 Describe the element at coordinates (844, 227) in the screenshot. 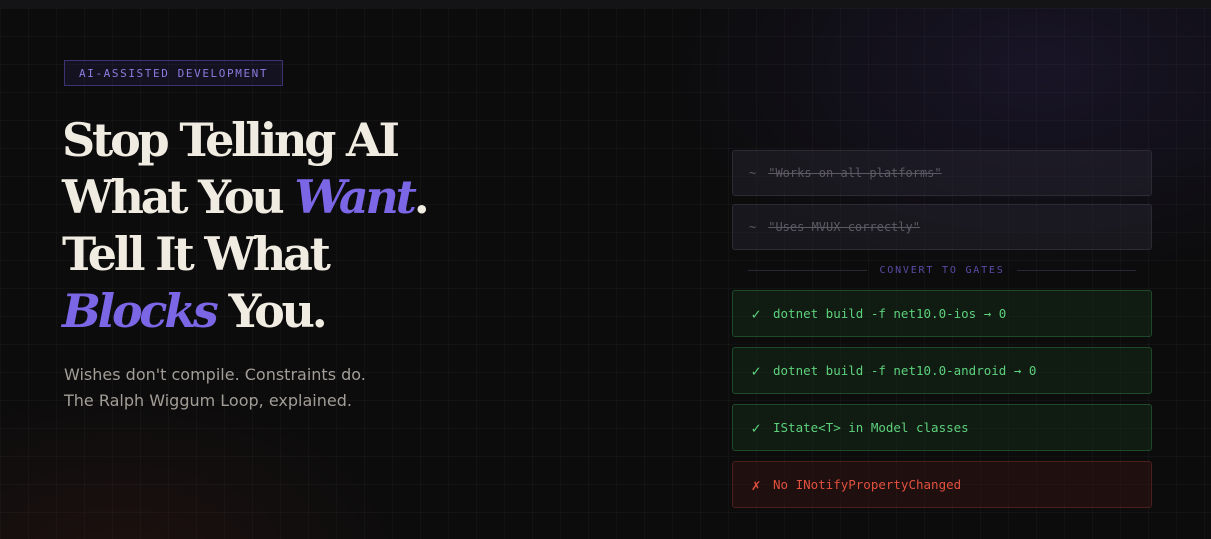

I see `wish-text: "Uses MVUX correctly"` at that location.